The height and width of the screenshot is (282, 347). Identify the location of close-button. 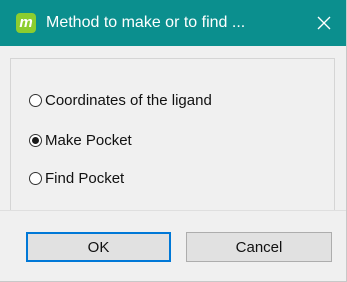
(324, 23).